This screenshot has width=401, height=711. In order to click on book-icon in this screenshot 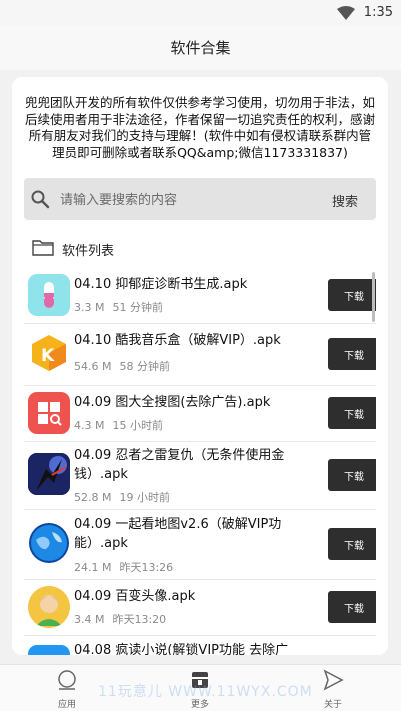, I will do `click(49, 650)`.